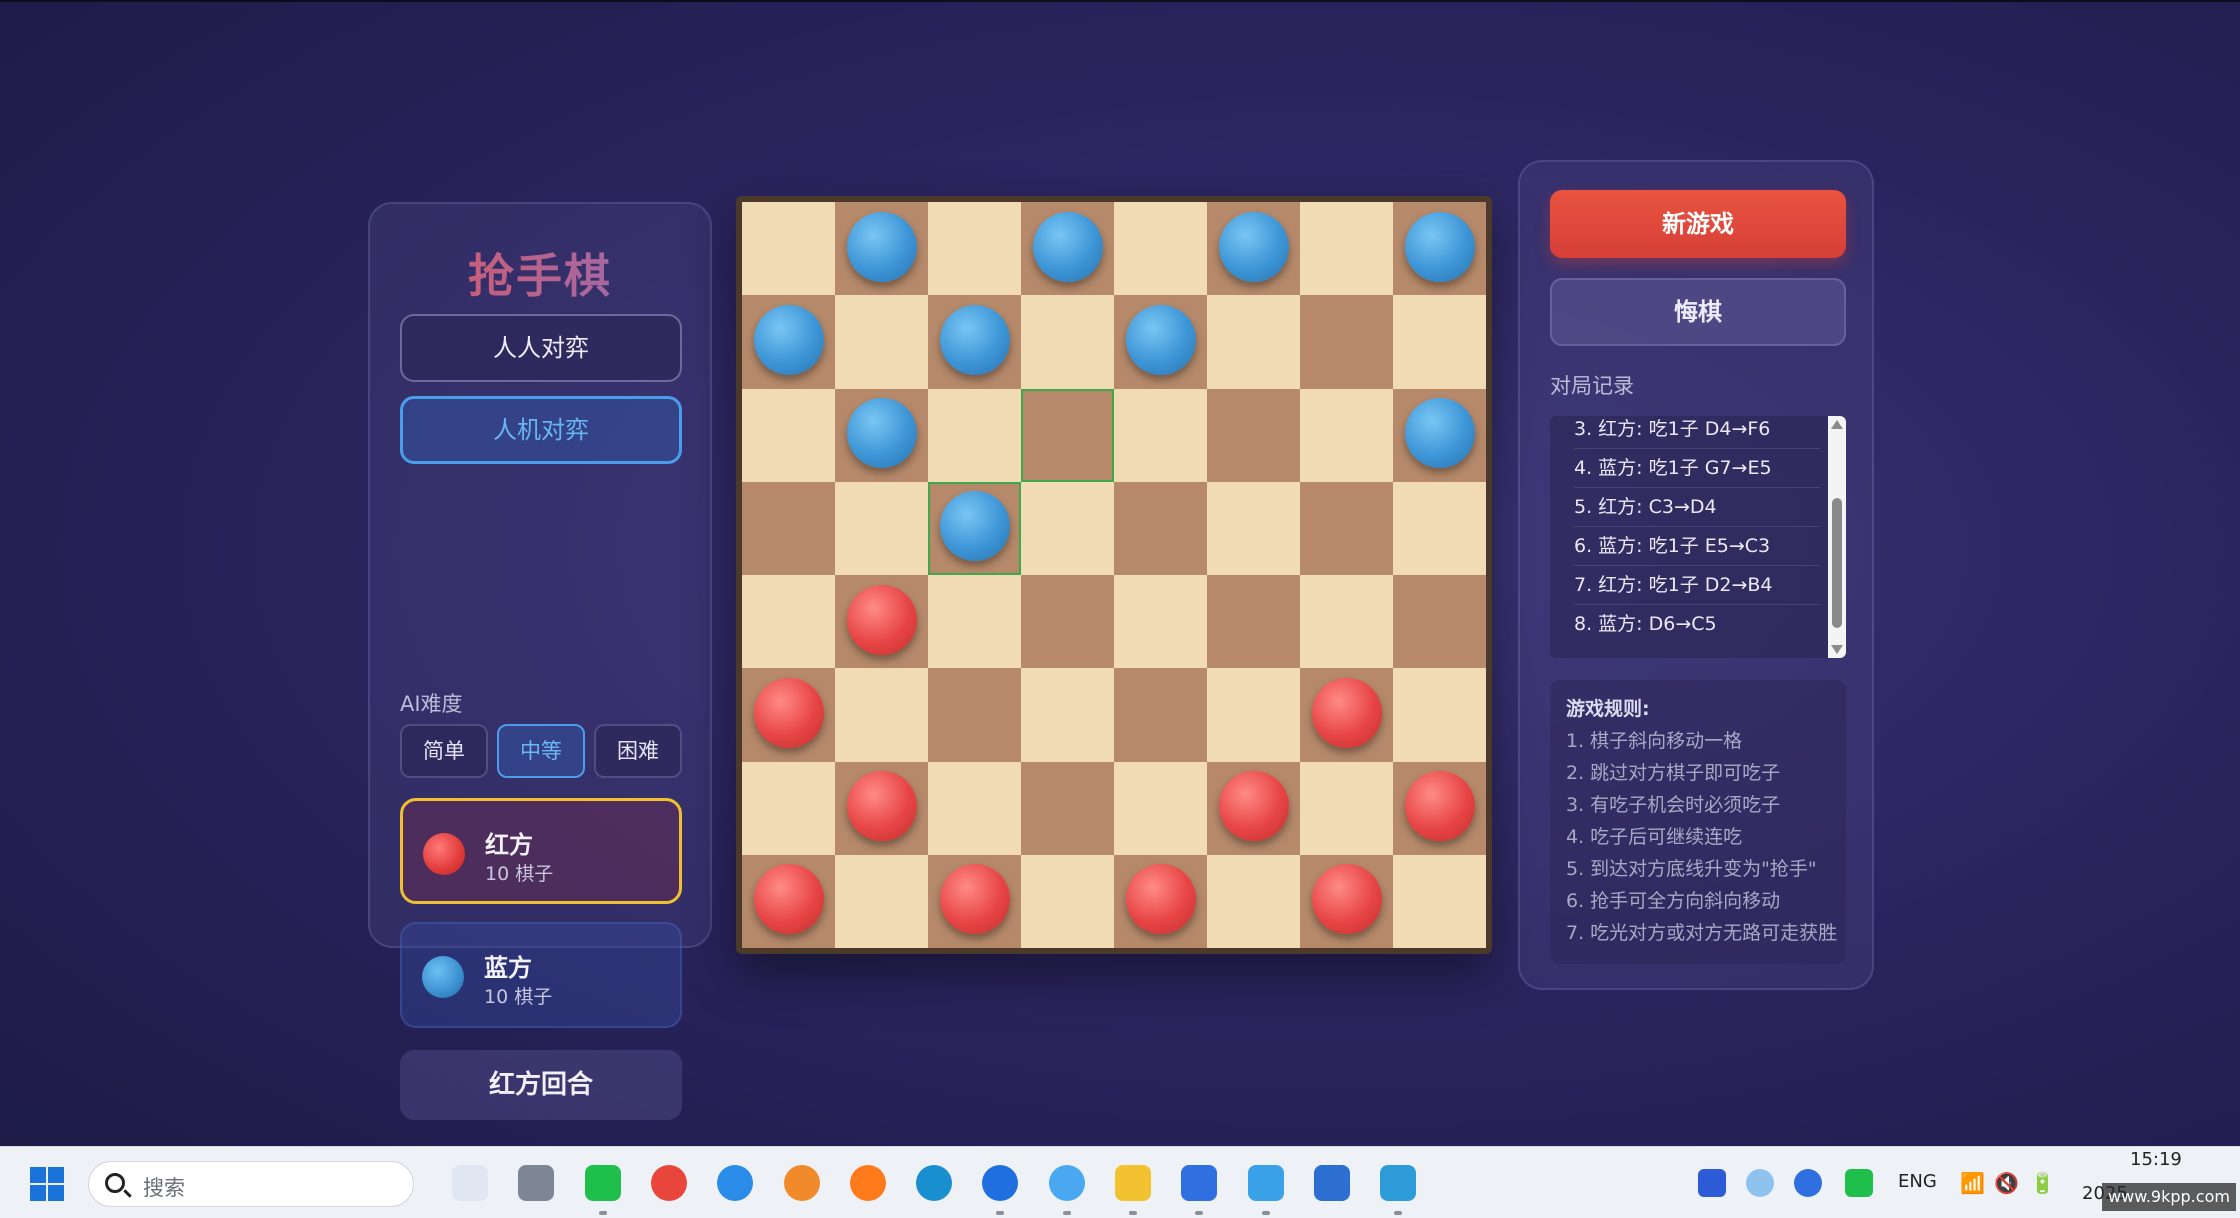 The height and width of the screenshot is (1218, 2240). I want to click on battery-icon: 🔋, so click(2042, 1183).